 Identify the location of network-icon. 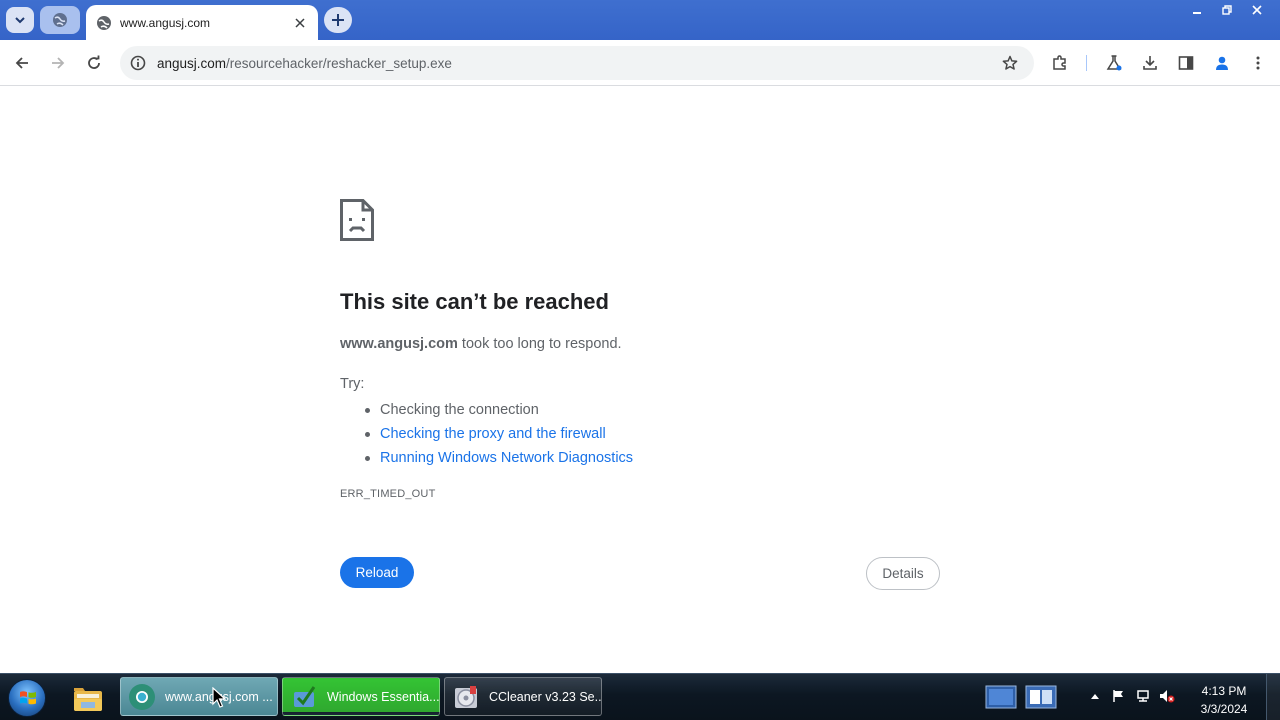
(1143, 696).